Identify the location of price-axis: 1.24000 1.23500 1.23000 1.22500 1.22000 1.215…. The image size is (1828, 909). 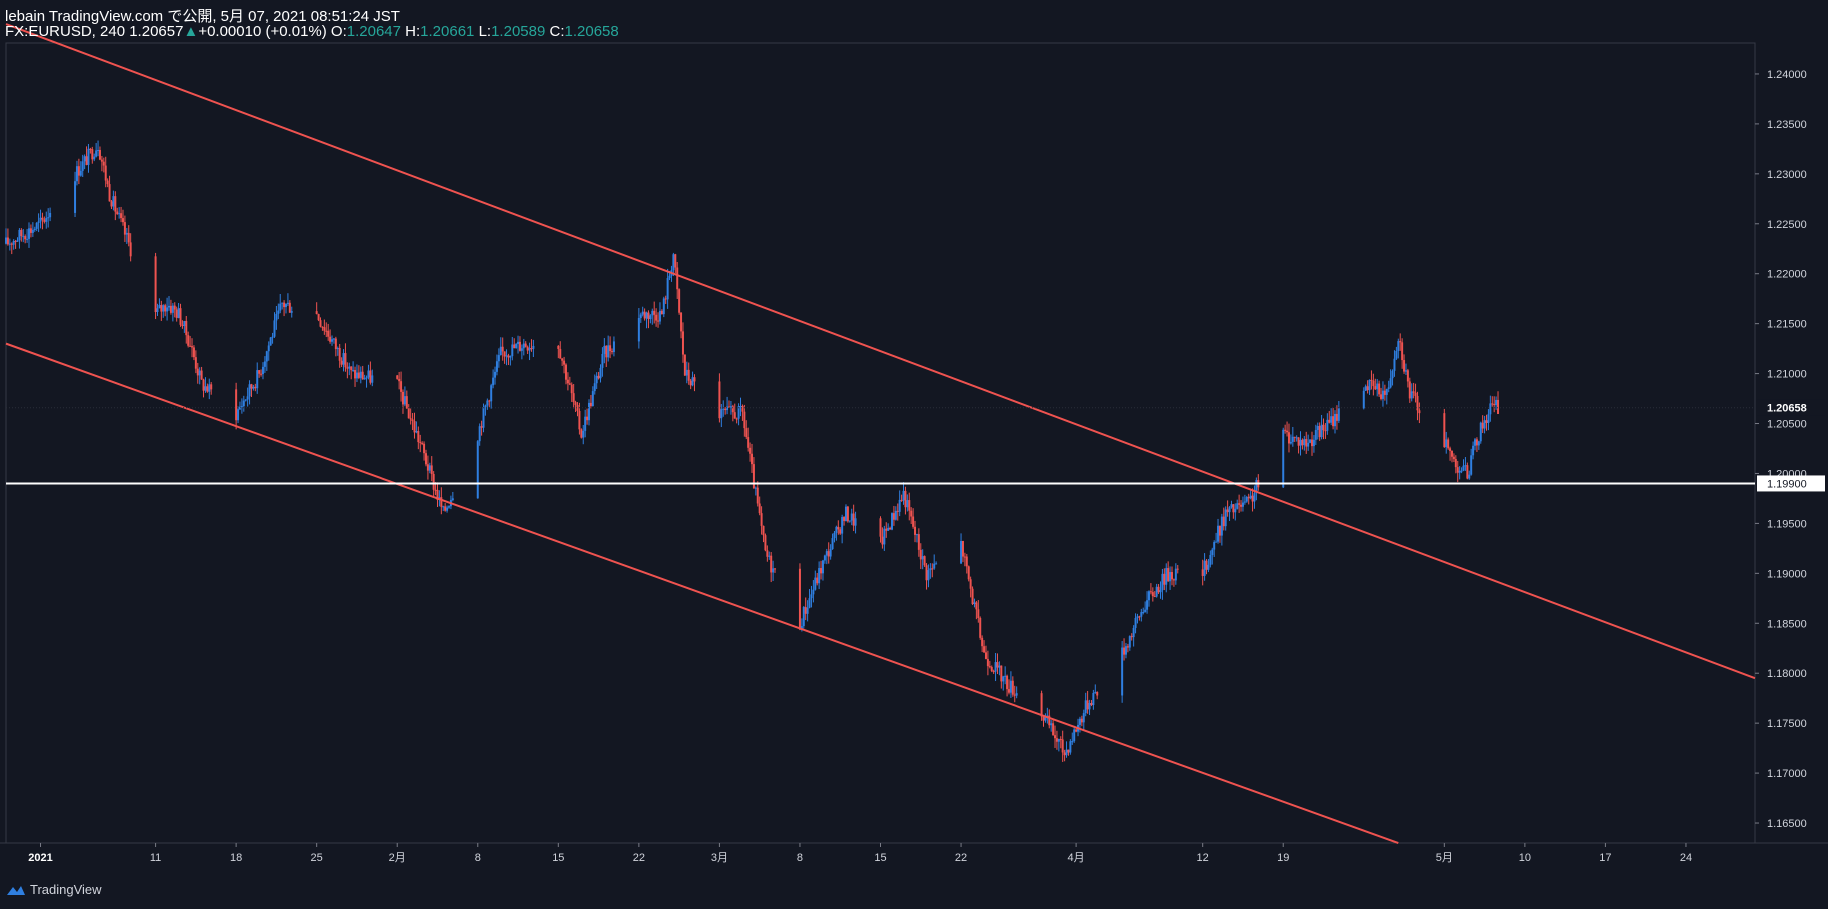
(1790, 449).